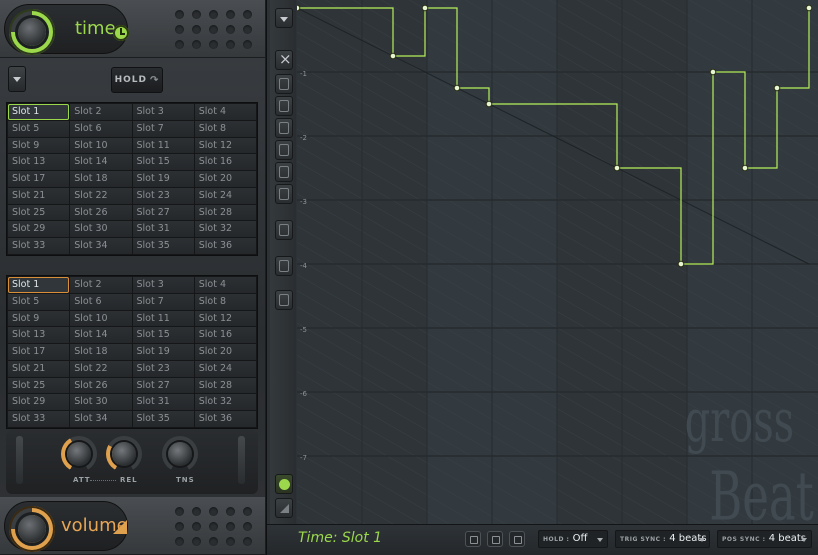 The height and width of the screenshot is (555, 818). Describe the element at coordinates (101, 385) in the screenshot. I see `volume-slot-26: Slot 26` at that location.